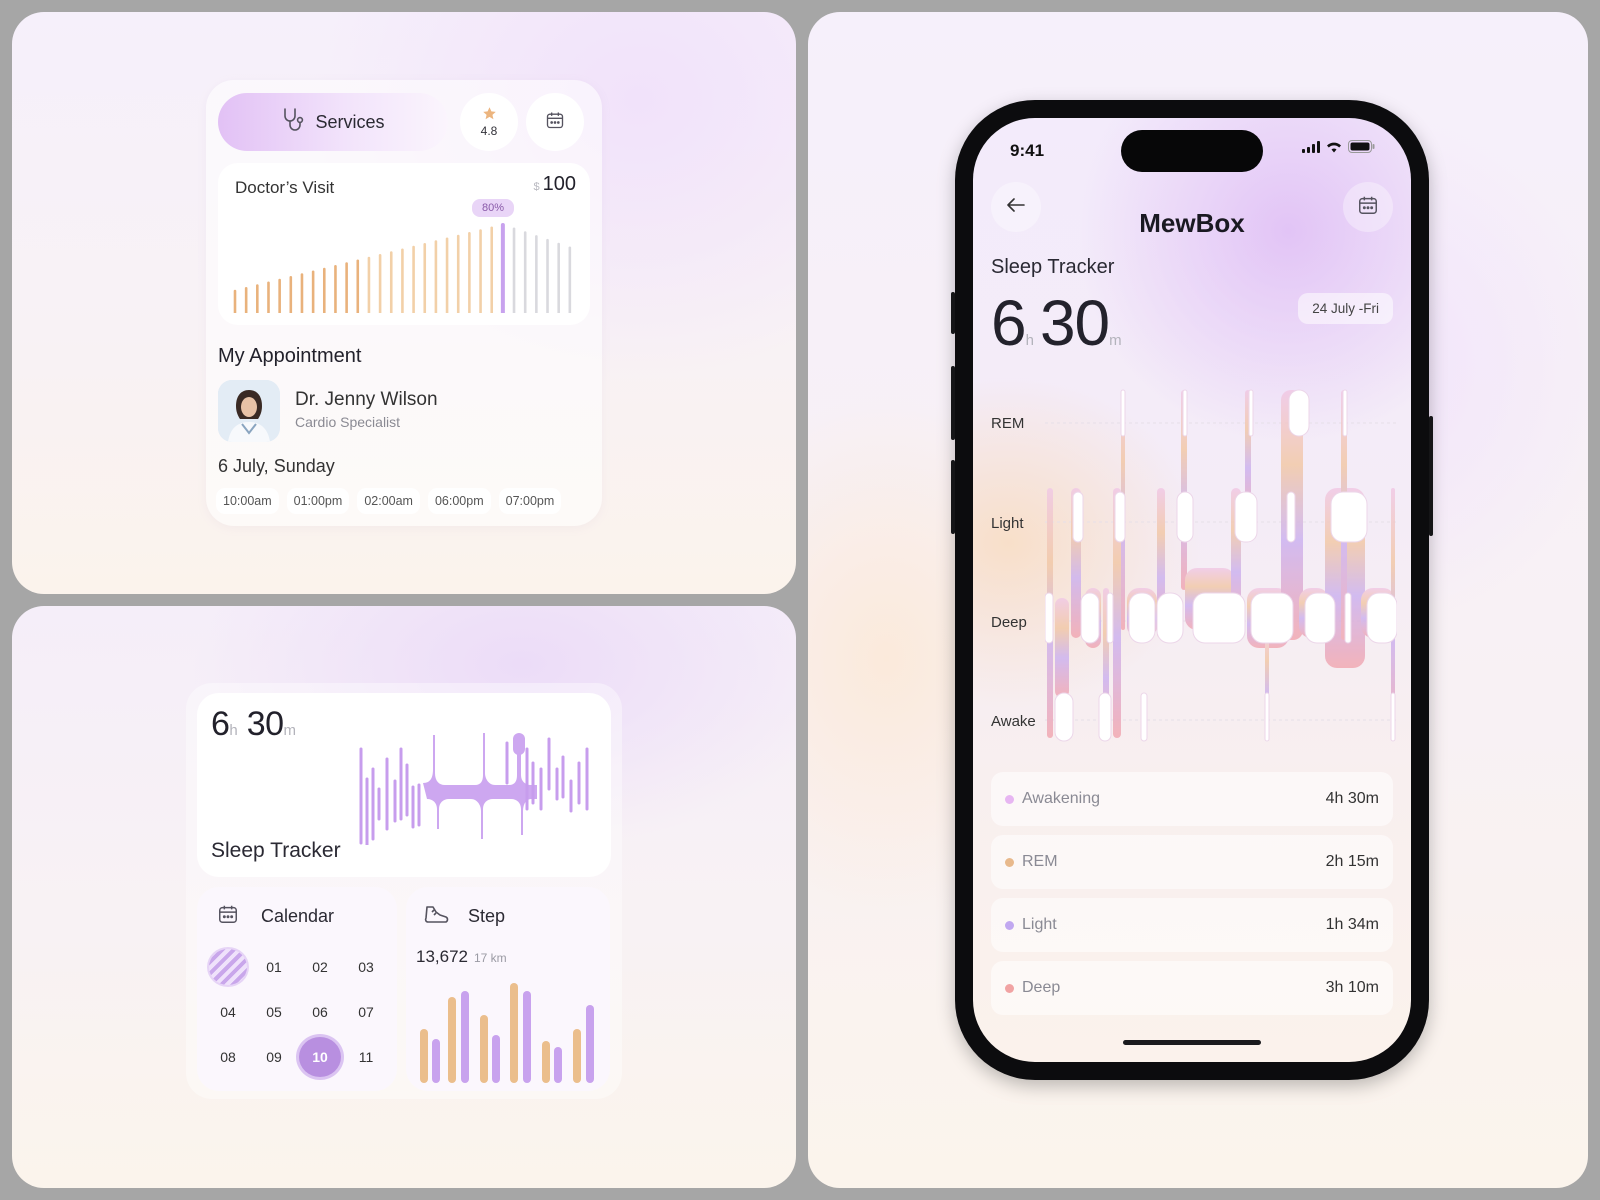 This screenshot has width=1600, height=1200. Describe the element at coordinates (247, 501) in the screenshot. I see `time-slot: 10:00am` at that location.